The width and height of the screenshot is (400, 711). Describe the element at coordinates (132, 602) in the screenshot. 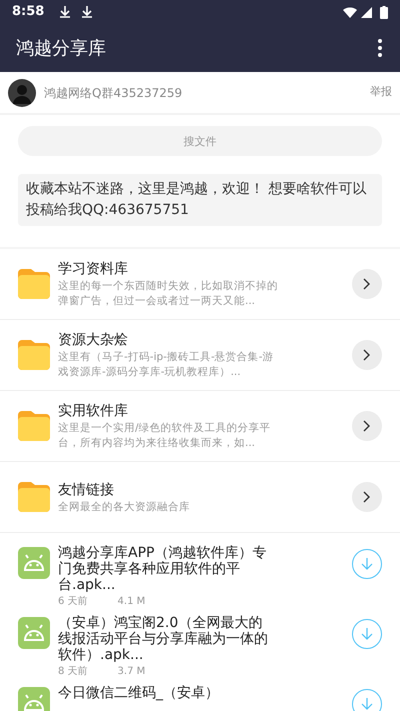

I see `file-size: 4.1 M` at that location.